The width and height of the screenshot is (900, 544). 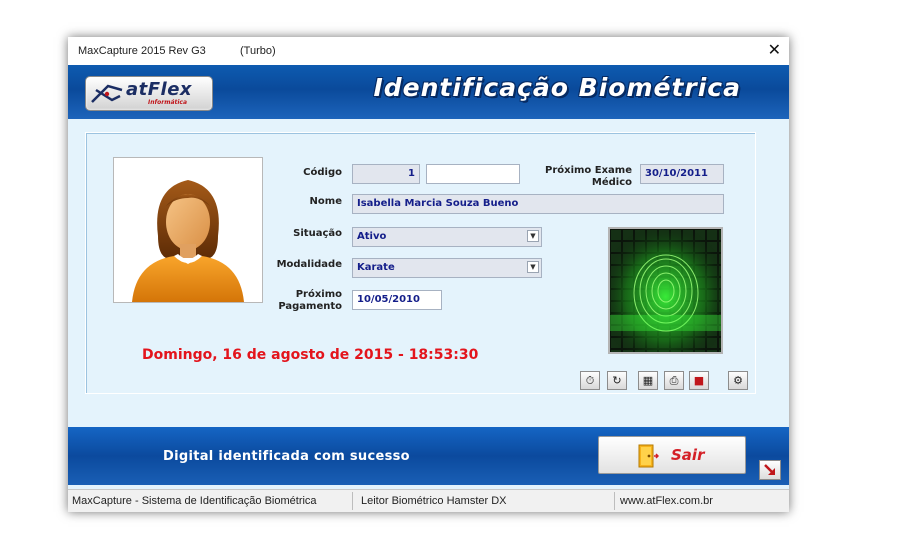 I want to click on proximo-pagamento-label: Próximo Pagamento, so click(x=304, y=301).